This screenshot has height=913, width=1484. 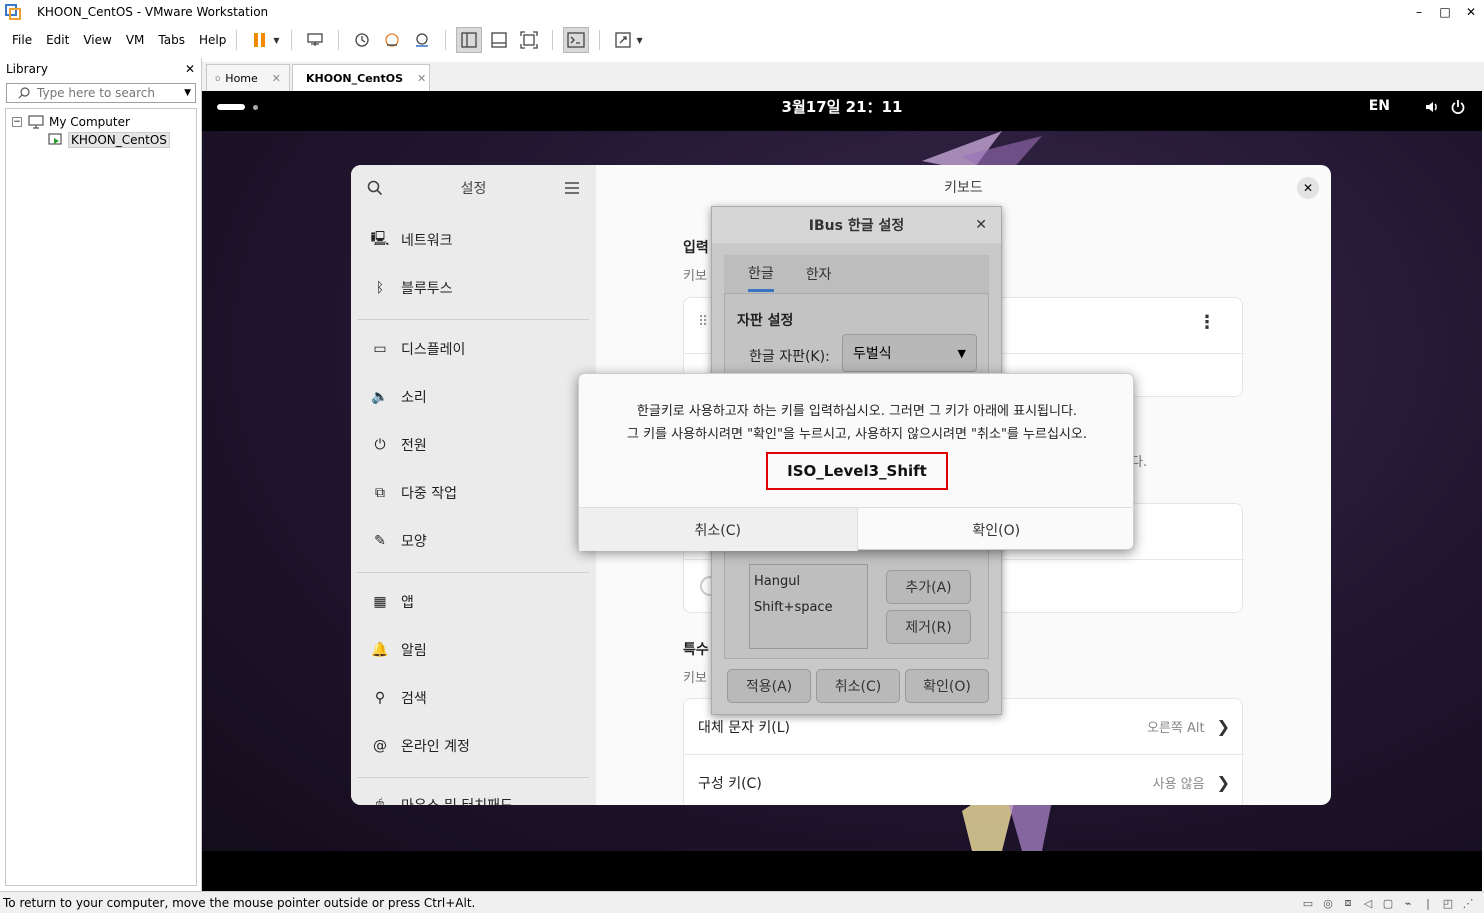 What do you see at coordinates (101, 497) in the screenshot?
I see `library-tree: − My Computer KHOON_CentOS` at bounding box center [101, 497].